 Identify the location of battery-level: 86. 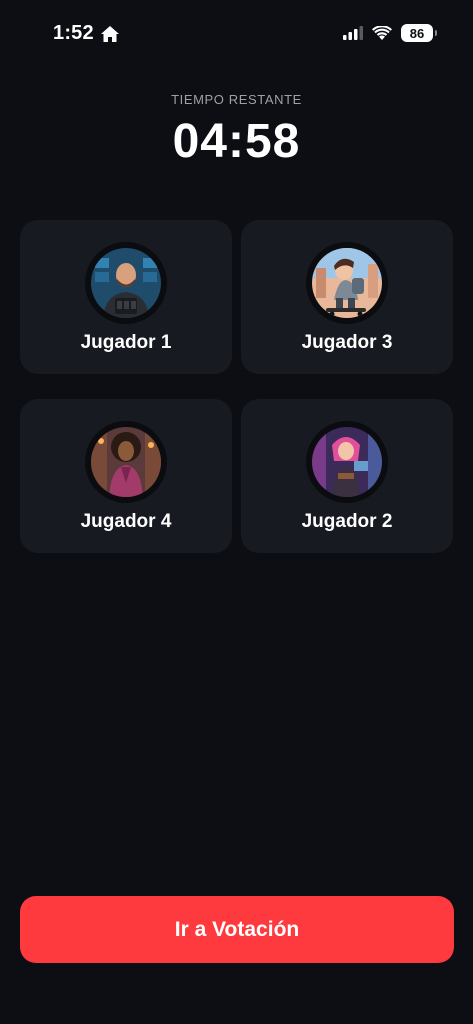
(417, 33).